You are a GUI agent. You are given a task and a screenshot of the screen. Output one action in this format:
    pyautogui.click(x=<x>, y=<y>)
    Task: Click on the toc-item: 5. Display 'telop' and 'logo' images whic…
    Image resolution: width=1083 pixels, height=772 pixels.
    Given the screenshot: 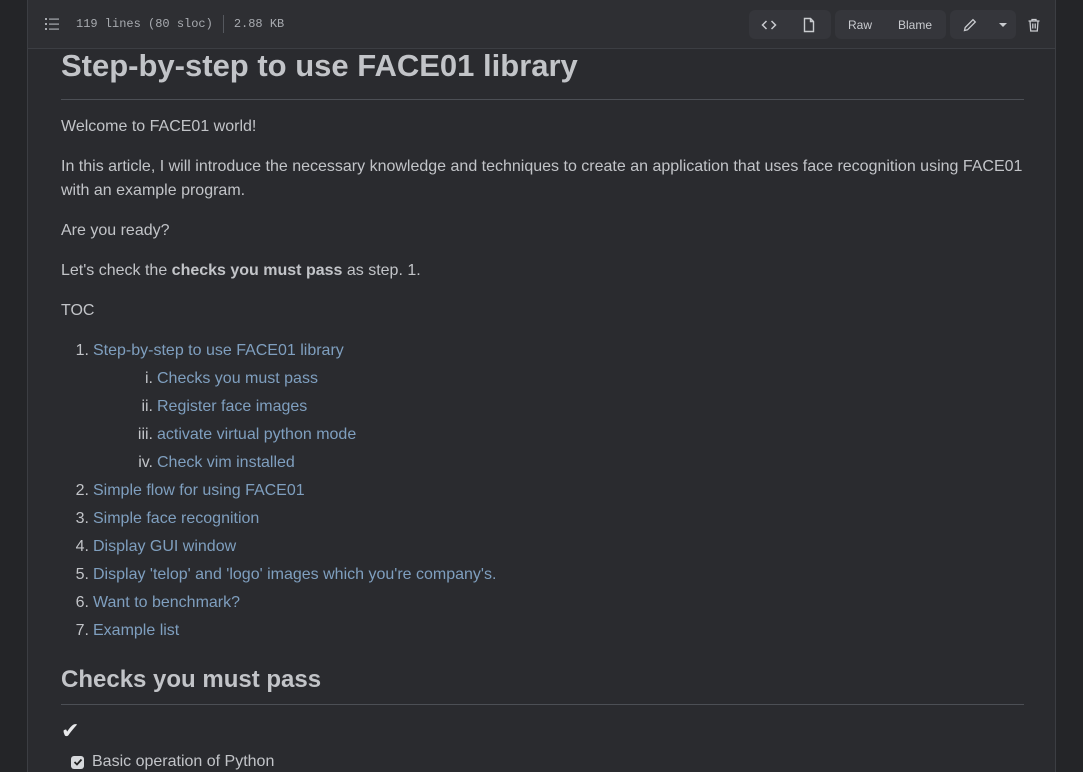 What is the action you would take?
    pyautogui.click(x=542, y=575)
    